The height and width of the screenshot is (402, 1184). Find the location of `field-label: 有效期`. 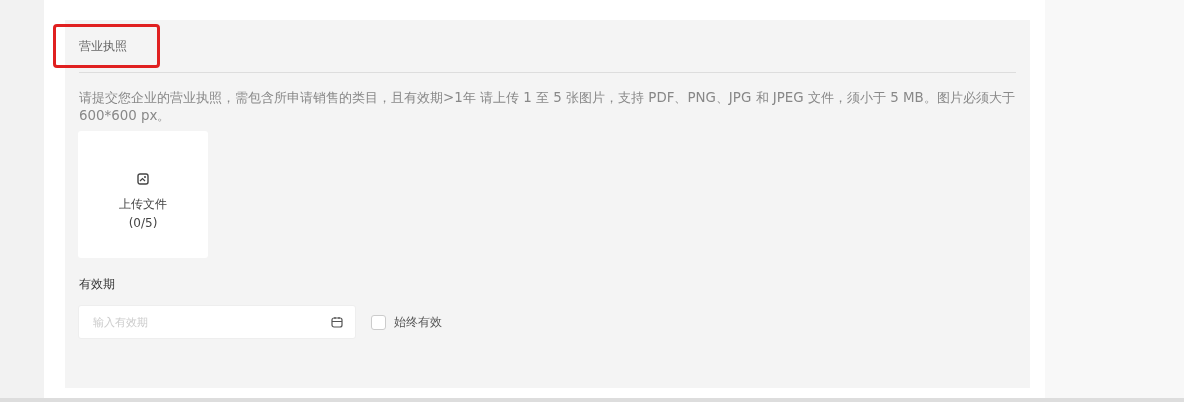

field-label: 有效期 is located at coordinates (97, 284).